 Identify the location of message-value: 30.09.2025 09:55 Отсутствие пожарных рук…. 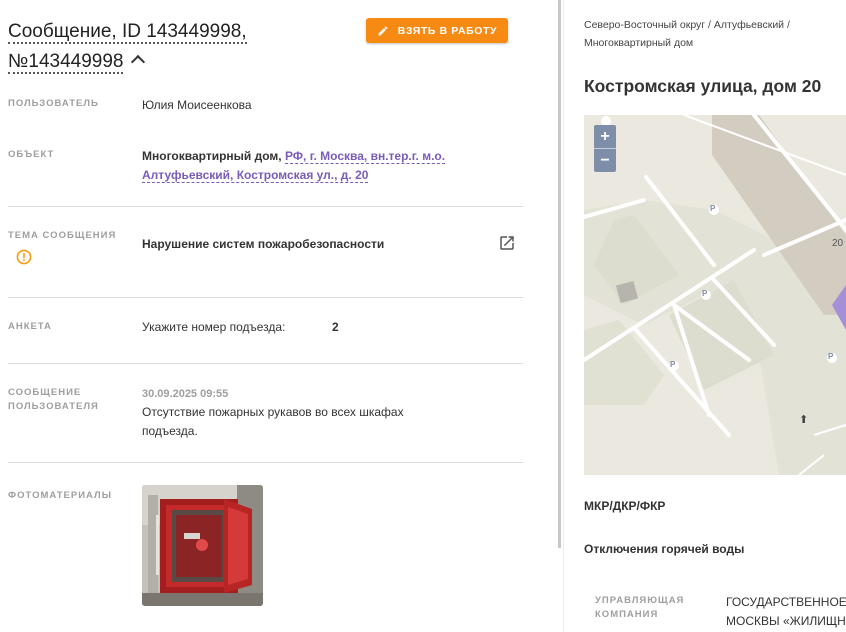
(322, 413).